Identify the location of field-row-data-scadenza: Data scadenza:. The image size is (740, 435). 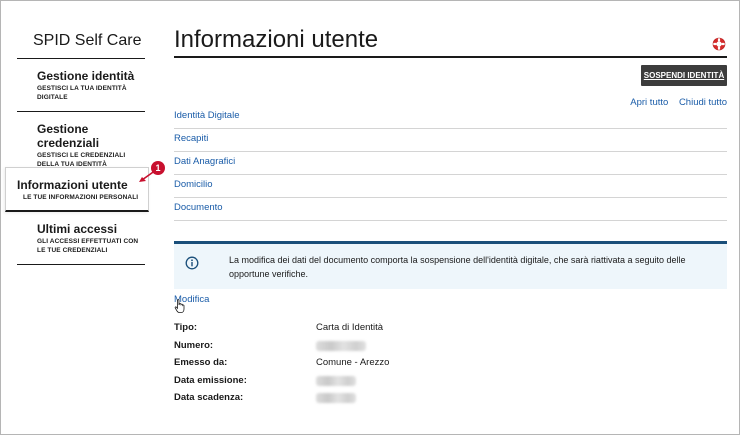
(450, 401).